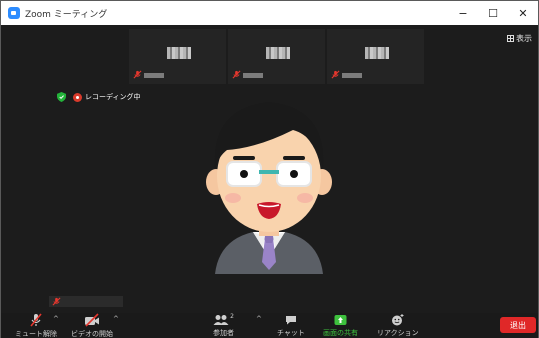 The image size is (539, 338). I want to click on minimize-button: −, so click(463, 13).